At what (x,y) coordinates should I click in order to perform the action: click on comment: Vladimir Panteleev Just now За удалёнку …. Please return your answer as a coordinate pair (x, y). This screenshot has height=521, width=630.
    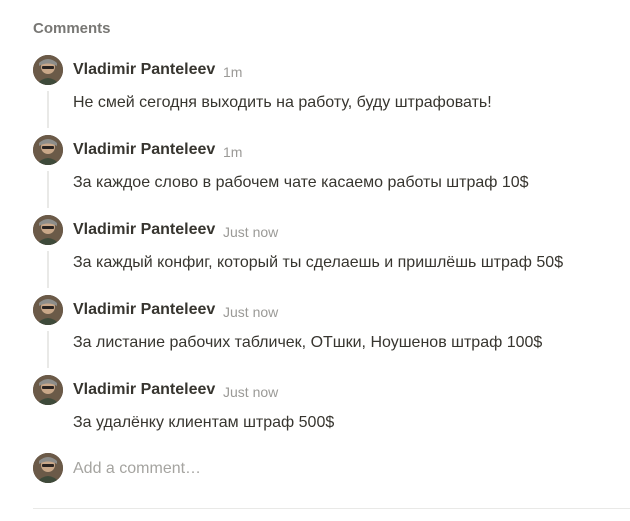
    Looking at the image, I should click on (328, 415).